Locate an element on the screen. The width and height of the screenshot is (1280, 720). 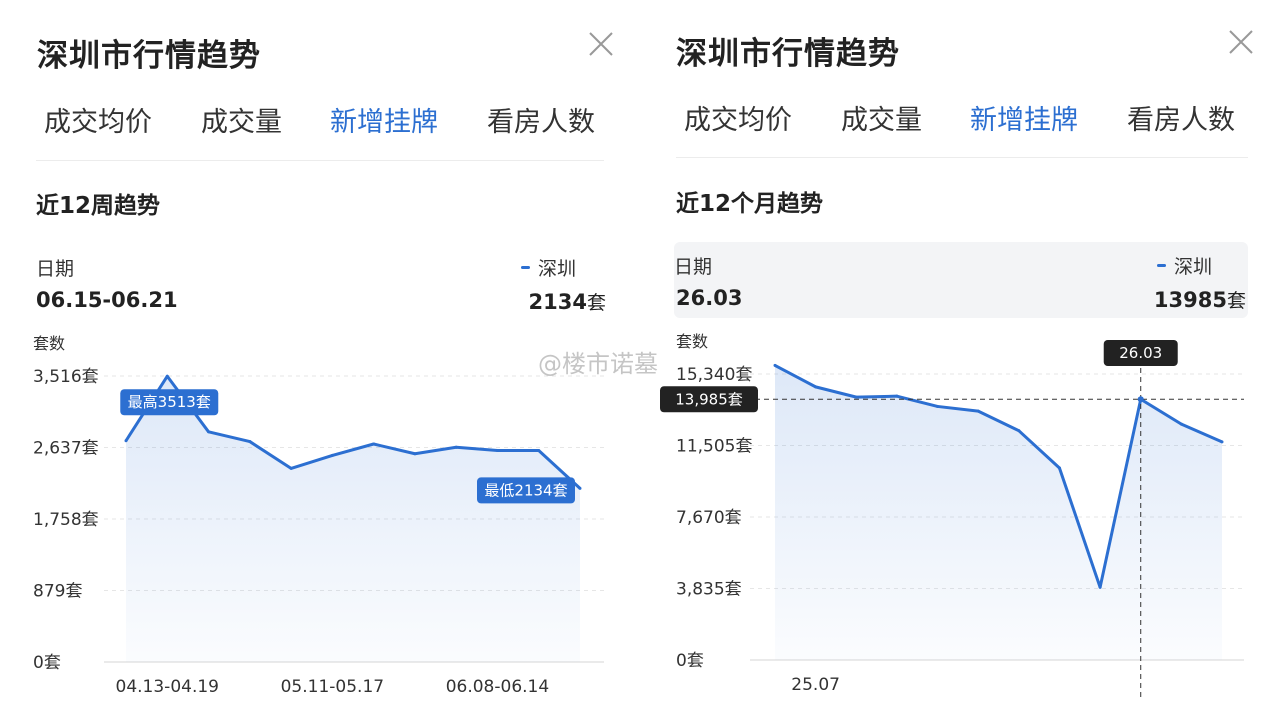
series-value: 2134套 is located at coordinates (567, 301).